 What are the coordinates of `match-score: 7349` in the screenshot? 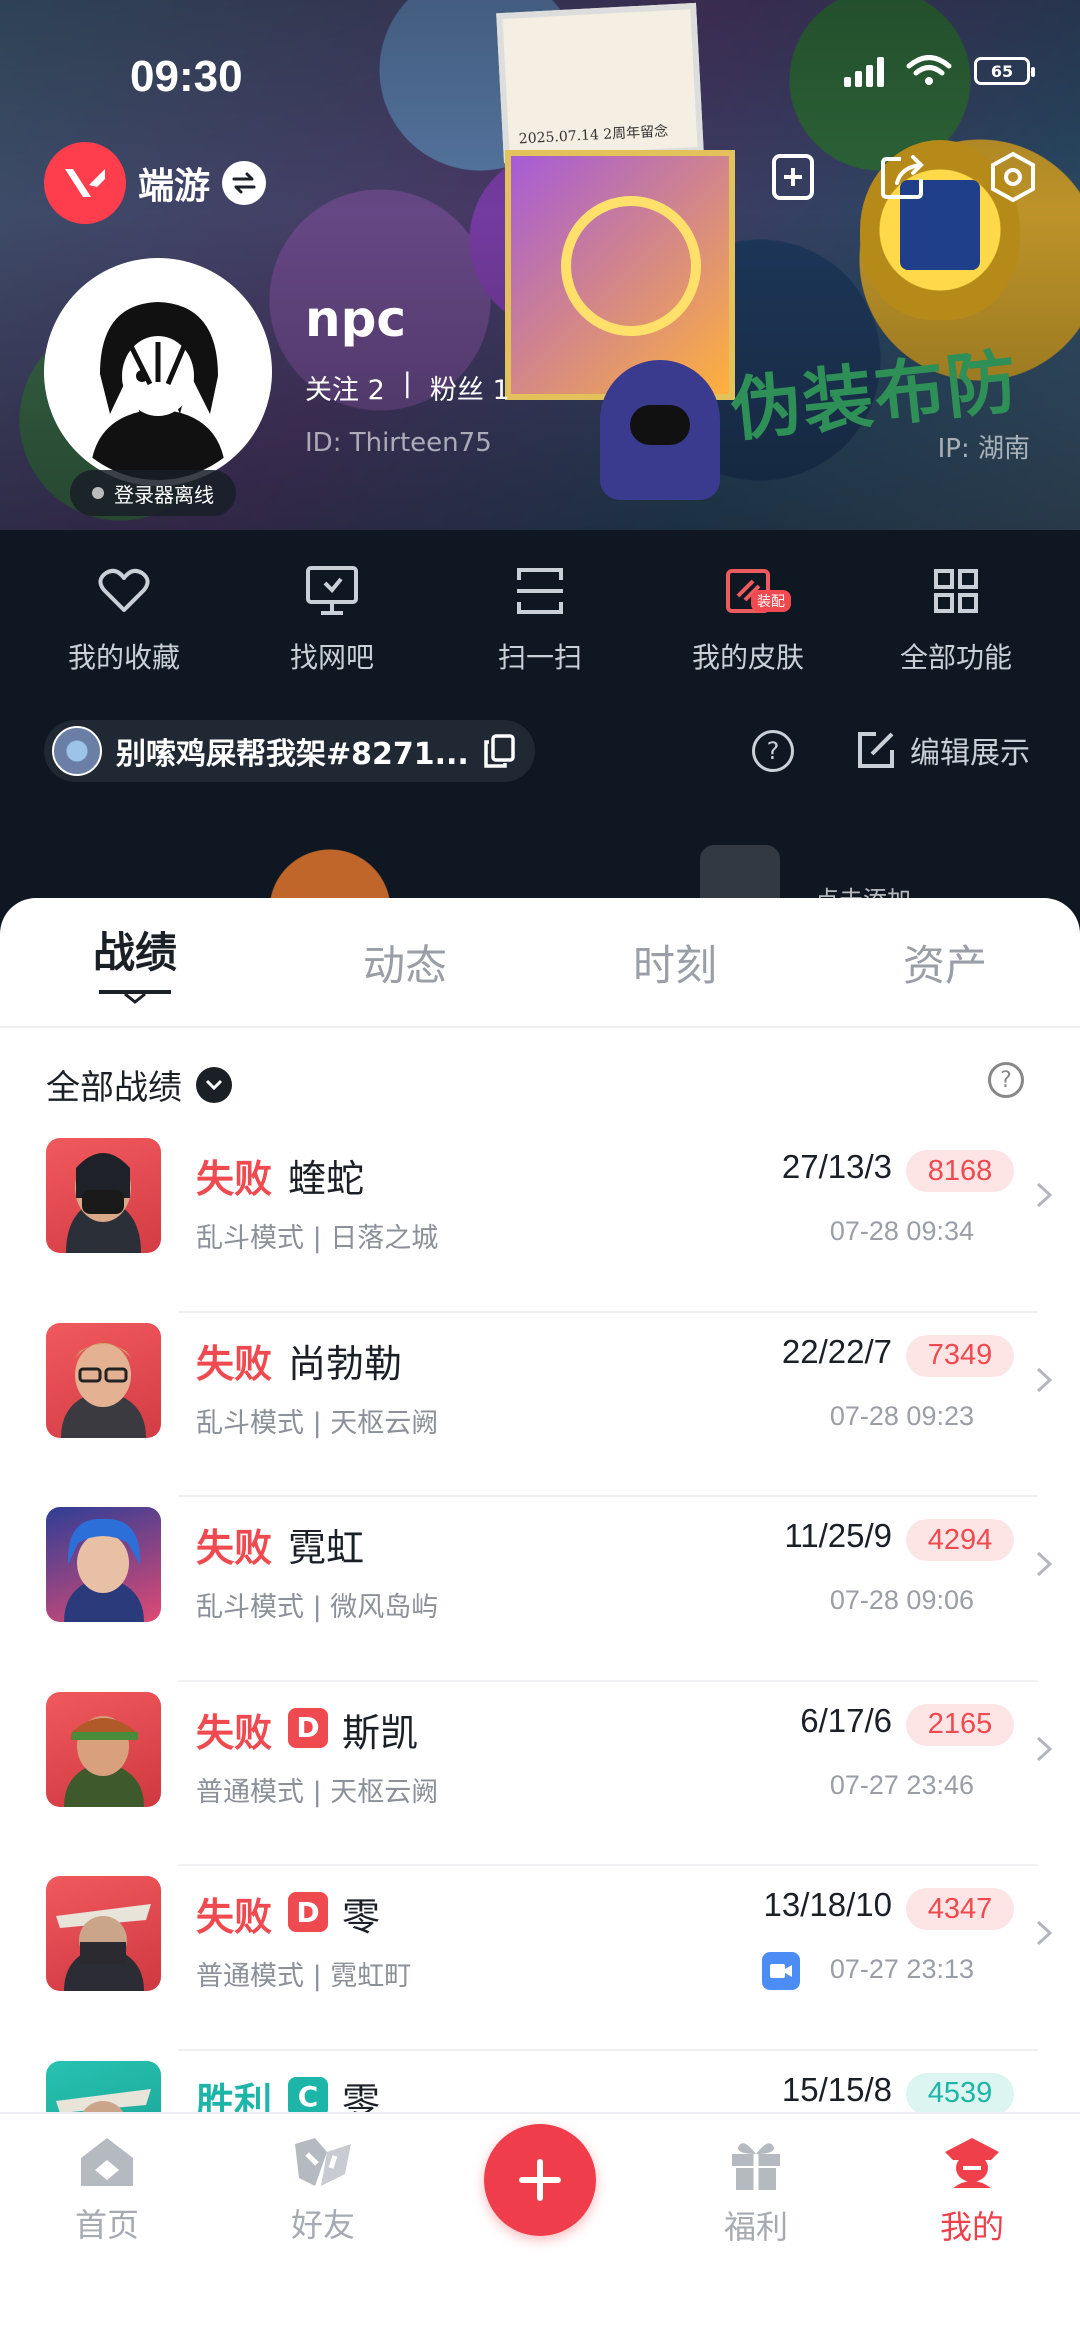 It's located at (960, 1355).